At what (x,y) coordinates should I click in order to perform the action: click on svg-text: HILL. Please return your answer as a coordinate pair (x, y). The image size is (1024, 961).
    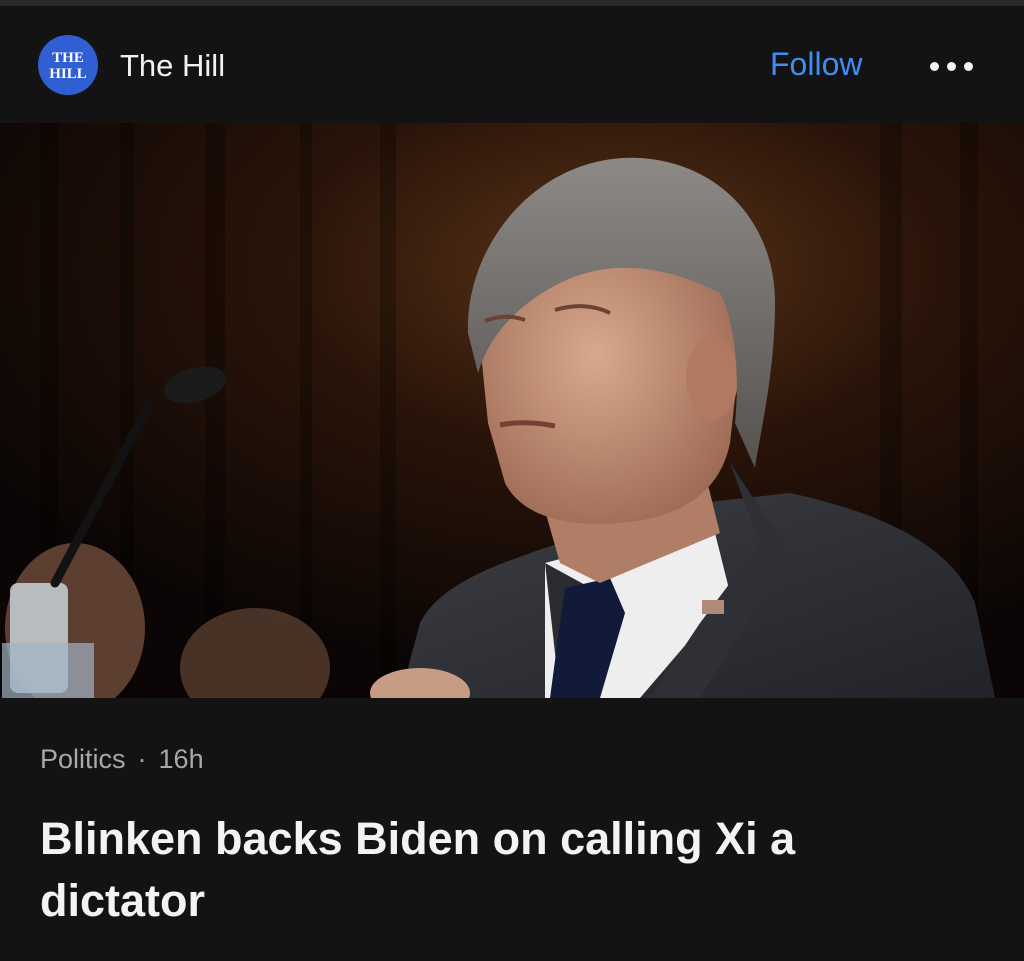
    Looking at the image, I should click on (68, 74).